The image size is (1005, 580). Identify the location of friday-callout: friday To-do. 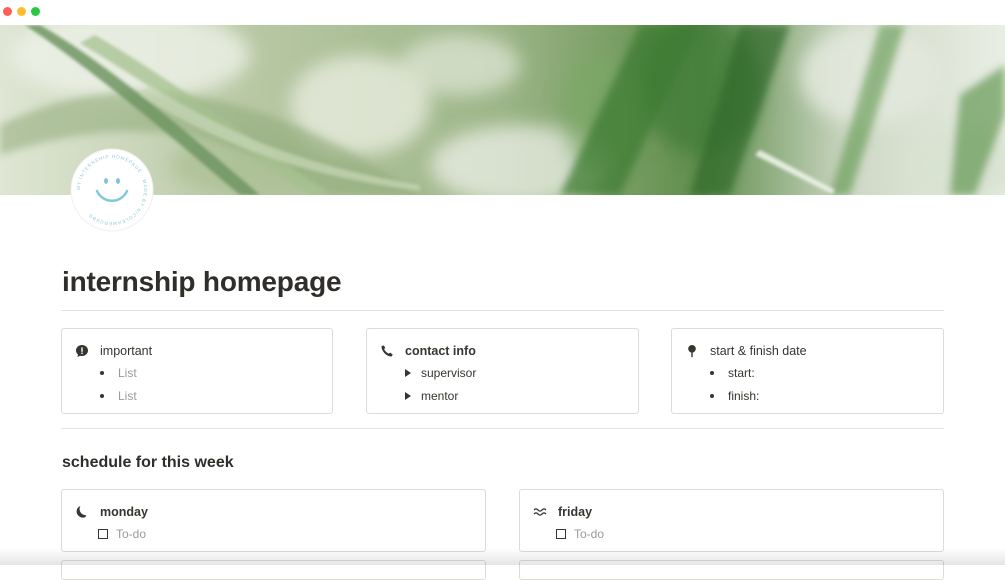
(731, 520).